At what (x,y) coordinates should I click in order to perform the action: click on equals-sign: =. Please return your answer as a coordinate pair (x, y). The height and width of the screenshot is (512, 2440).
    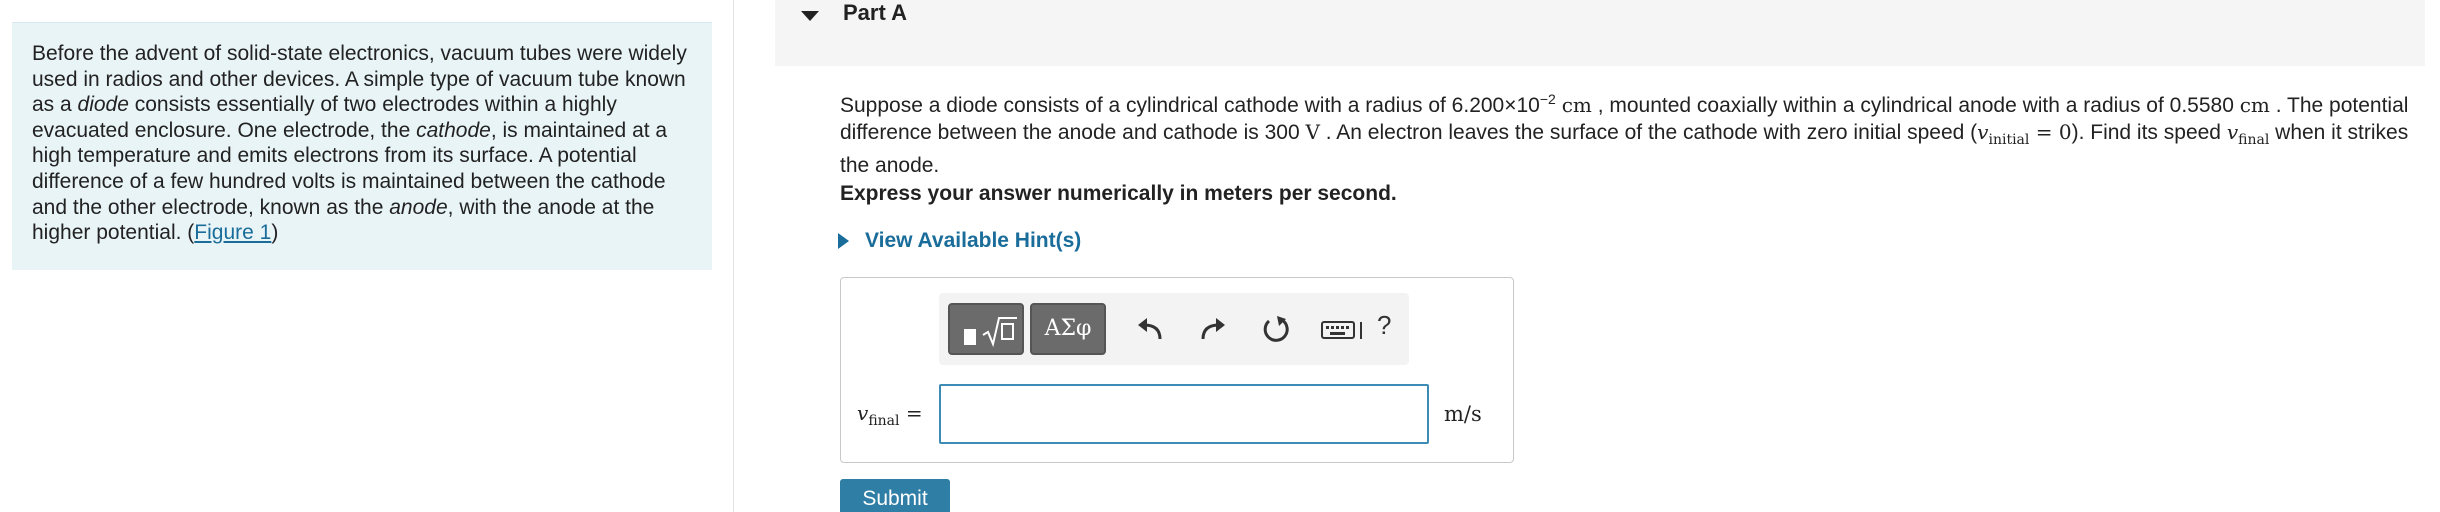
    Looking at the image, I should click on (911, 413).